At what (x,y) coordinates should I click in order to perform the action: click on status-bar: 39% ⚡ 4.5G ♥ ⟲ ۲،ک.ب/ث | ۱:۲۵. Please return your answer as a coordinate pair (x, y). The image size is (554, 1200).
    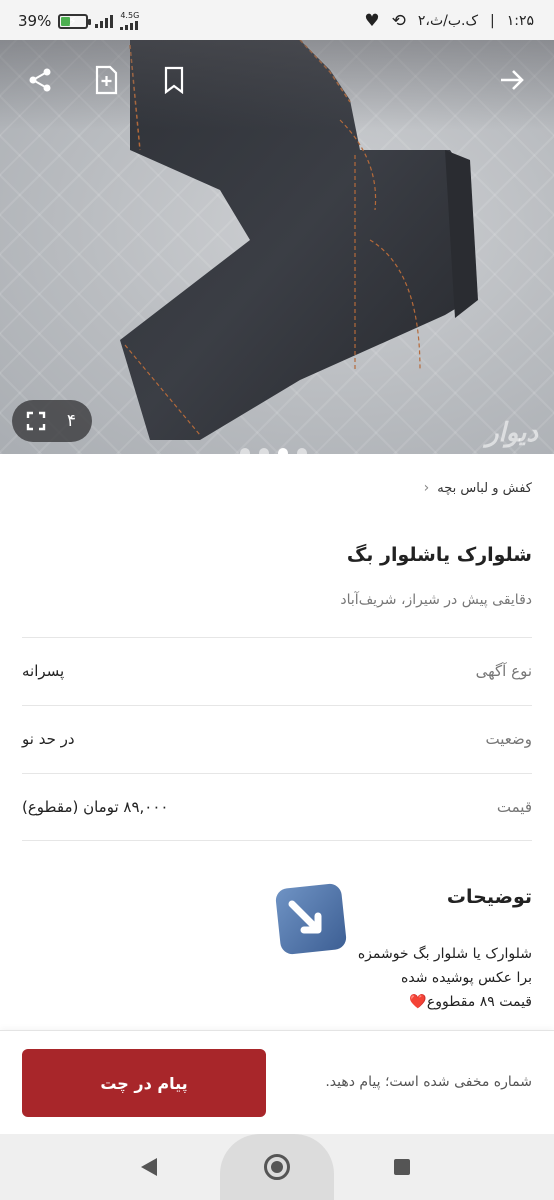
    Looking at the image, I should click on (277, 20).